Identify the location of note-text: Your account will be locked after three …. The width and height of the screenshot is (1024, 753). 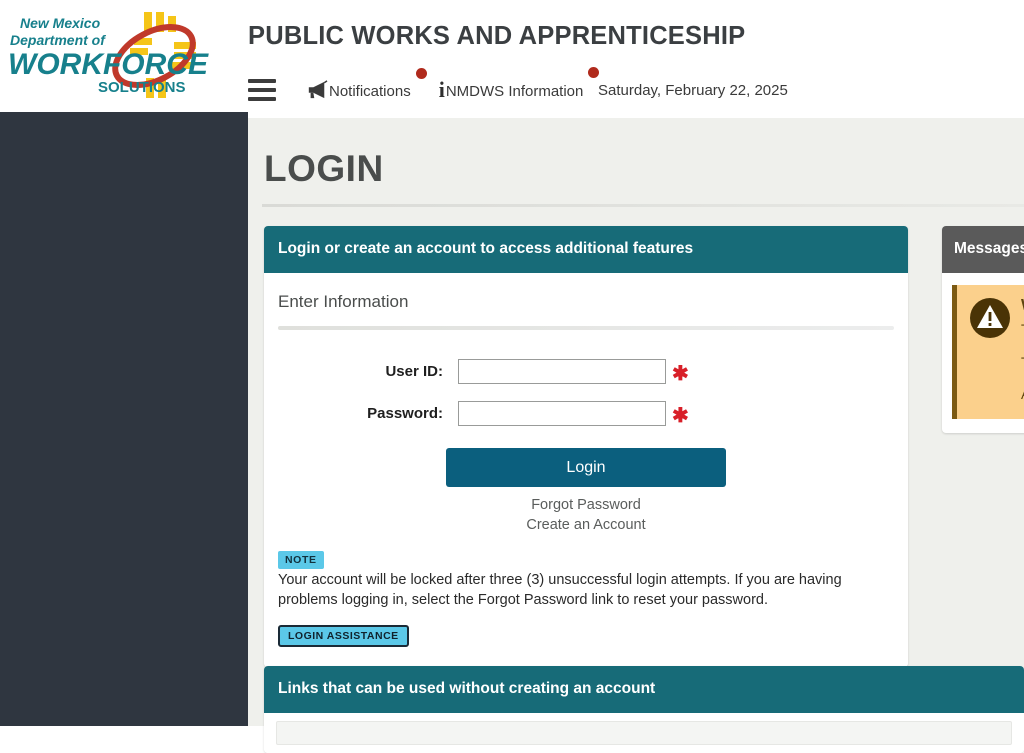
(560, 590).